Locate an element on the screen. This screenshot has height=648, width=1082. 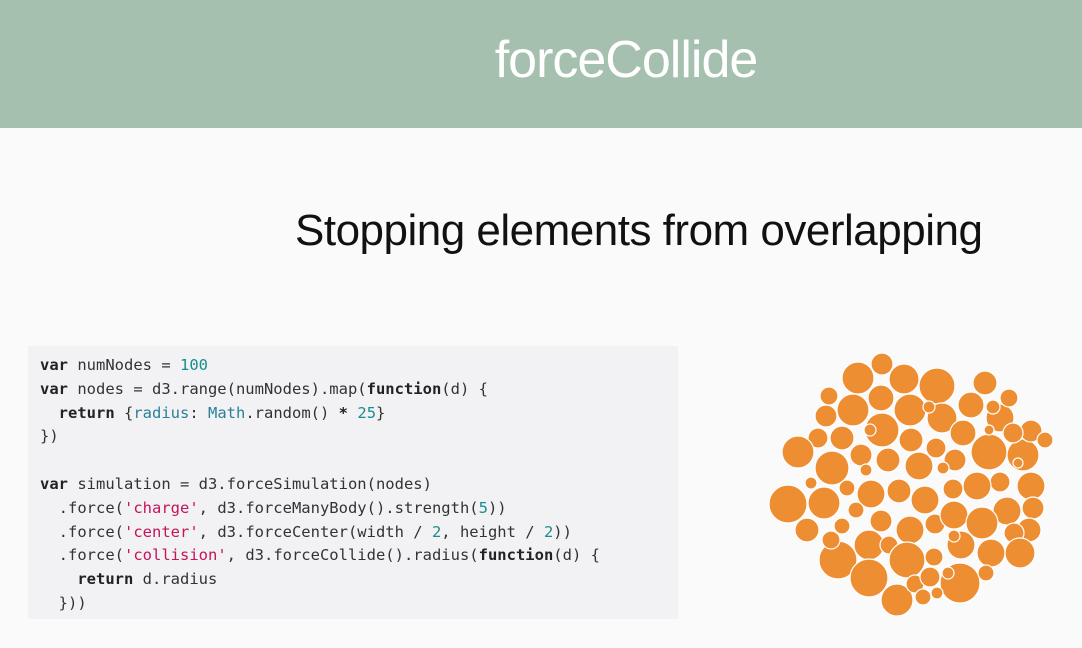
code-token: 'center' is located at coordinates (161, 531).